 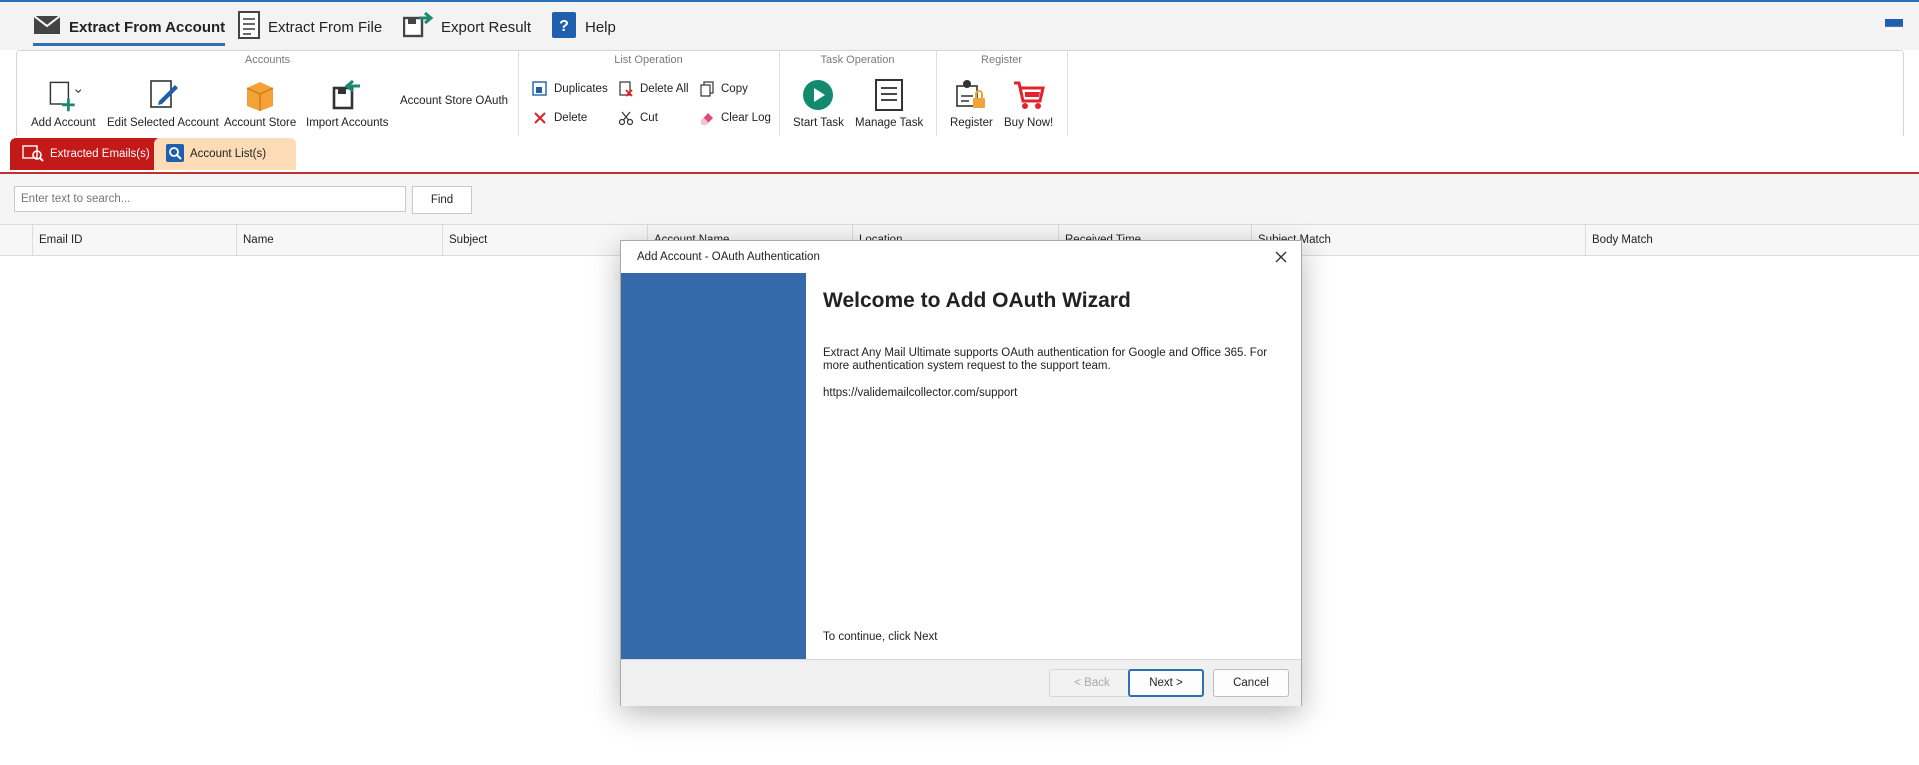 I want to click on clear-log-button: Clear Log, so click(x=735, y=118).